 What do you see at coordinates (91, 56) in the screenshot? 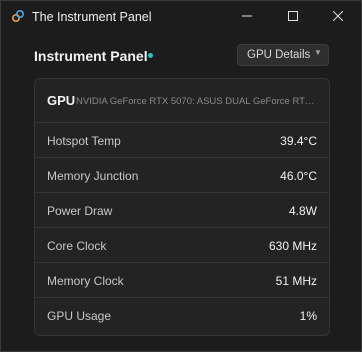
I see `page-title: Instrument Panel` at bounding box center [91, 56].